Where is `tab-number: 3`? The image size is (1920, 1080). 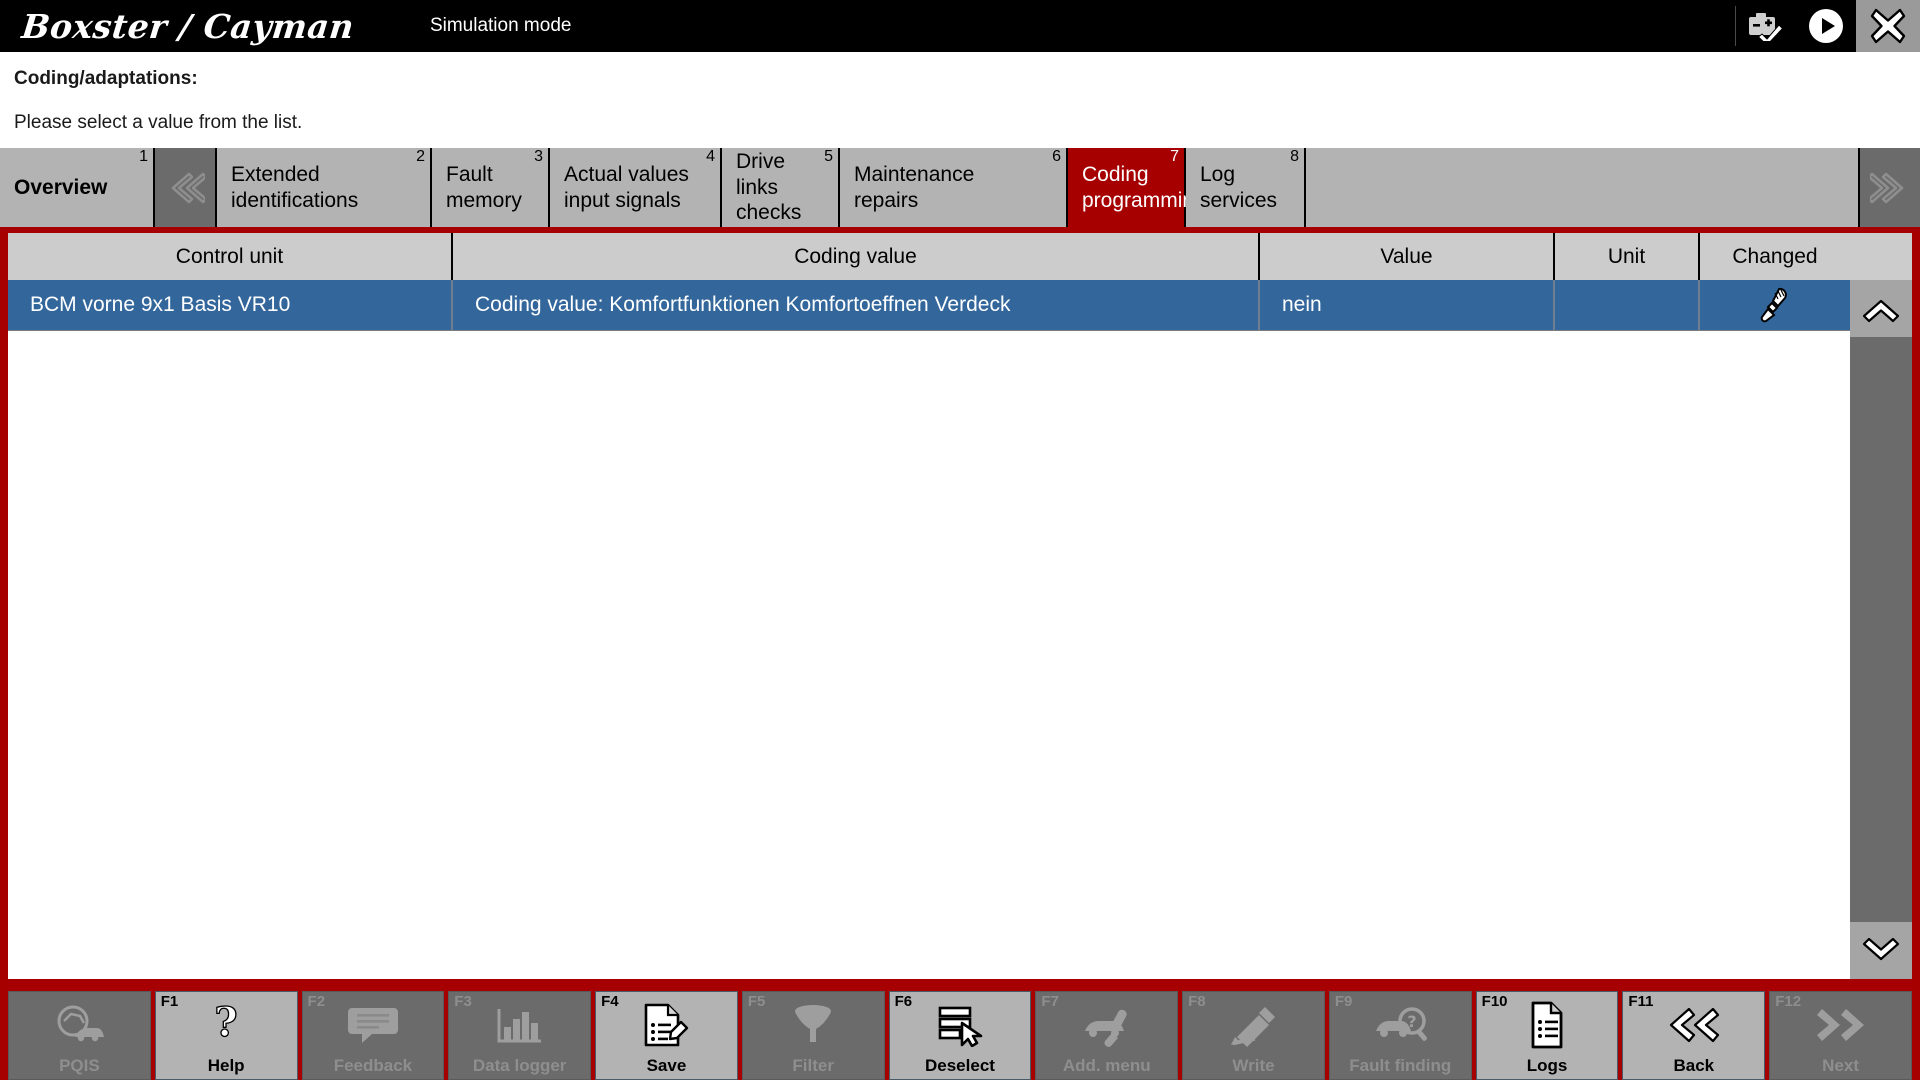
tab-number: 3 is located at coordinates (538, 156).